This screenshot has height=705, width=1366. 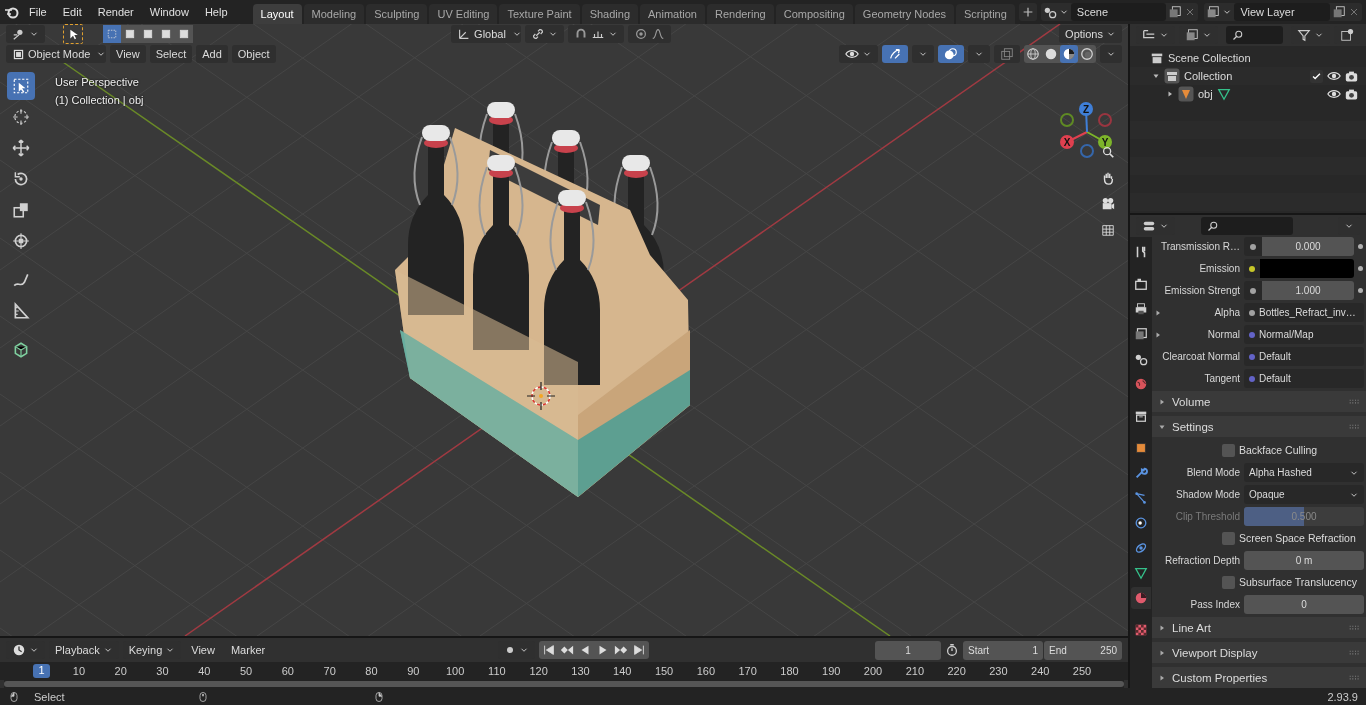 What do you see at coordinates (539, 14) in the screenshot?
I see `workspace-tab: Texture Paint` at bounding box center [539, 14].